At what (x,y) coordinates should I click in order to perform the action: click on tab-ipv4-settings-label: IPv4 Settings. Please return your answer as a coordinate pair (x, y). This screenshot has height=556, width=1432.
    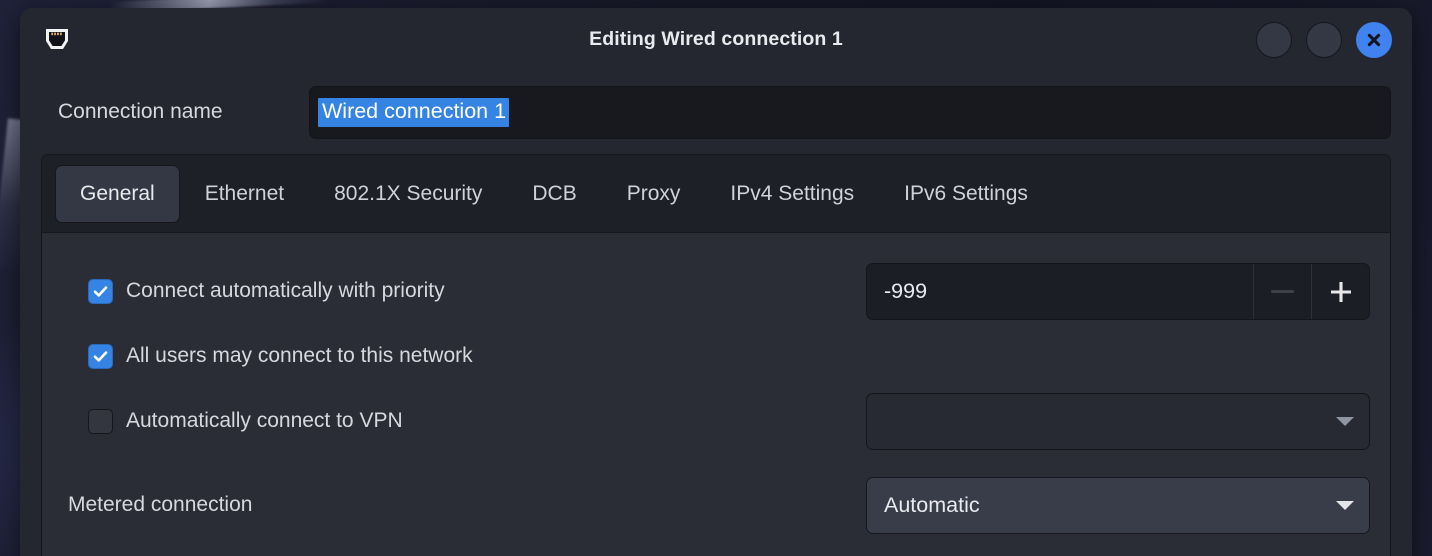
    Looking at the image, I should click on (792, 193).